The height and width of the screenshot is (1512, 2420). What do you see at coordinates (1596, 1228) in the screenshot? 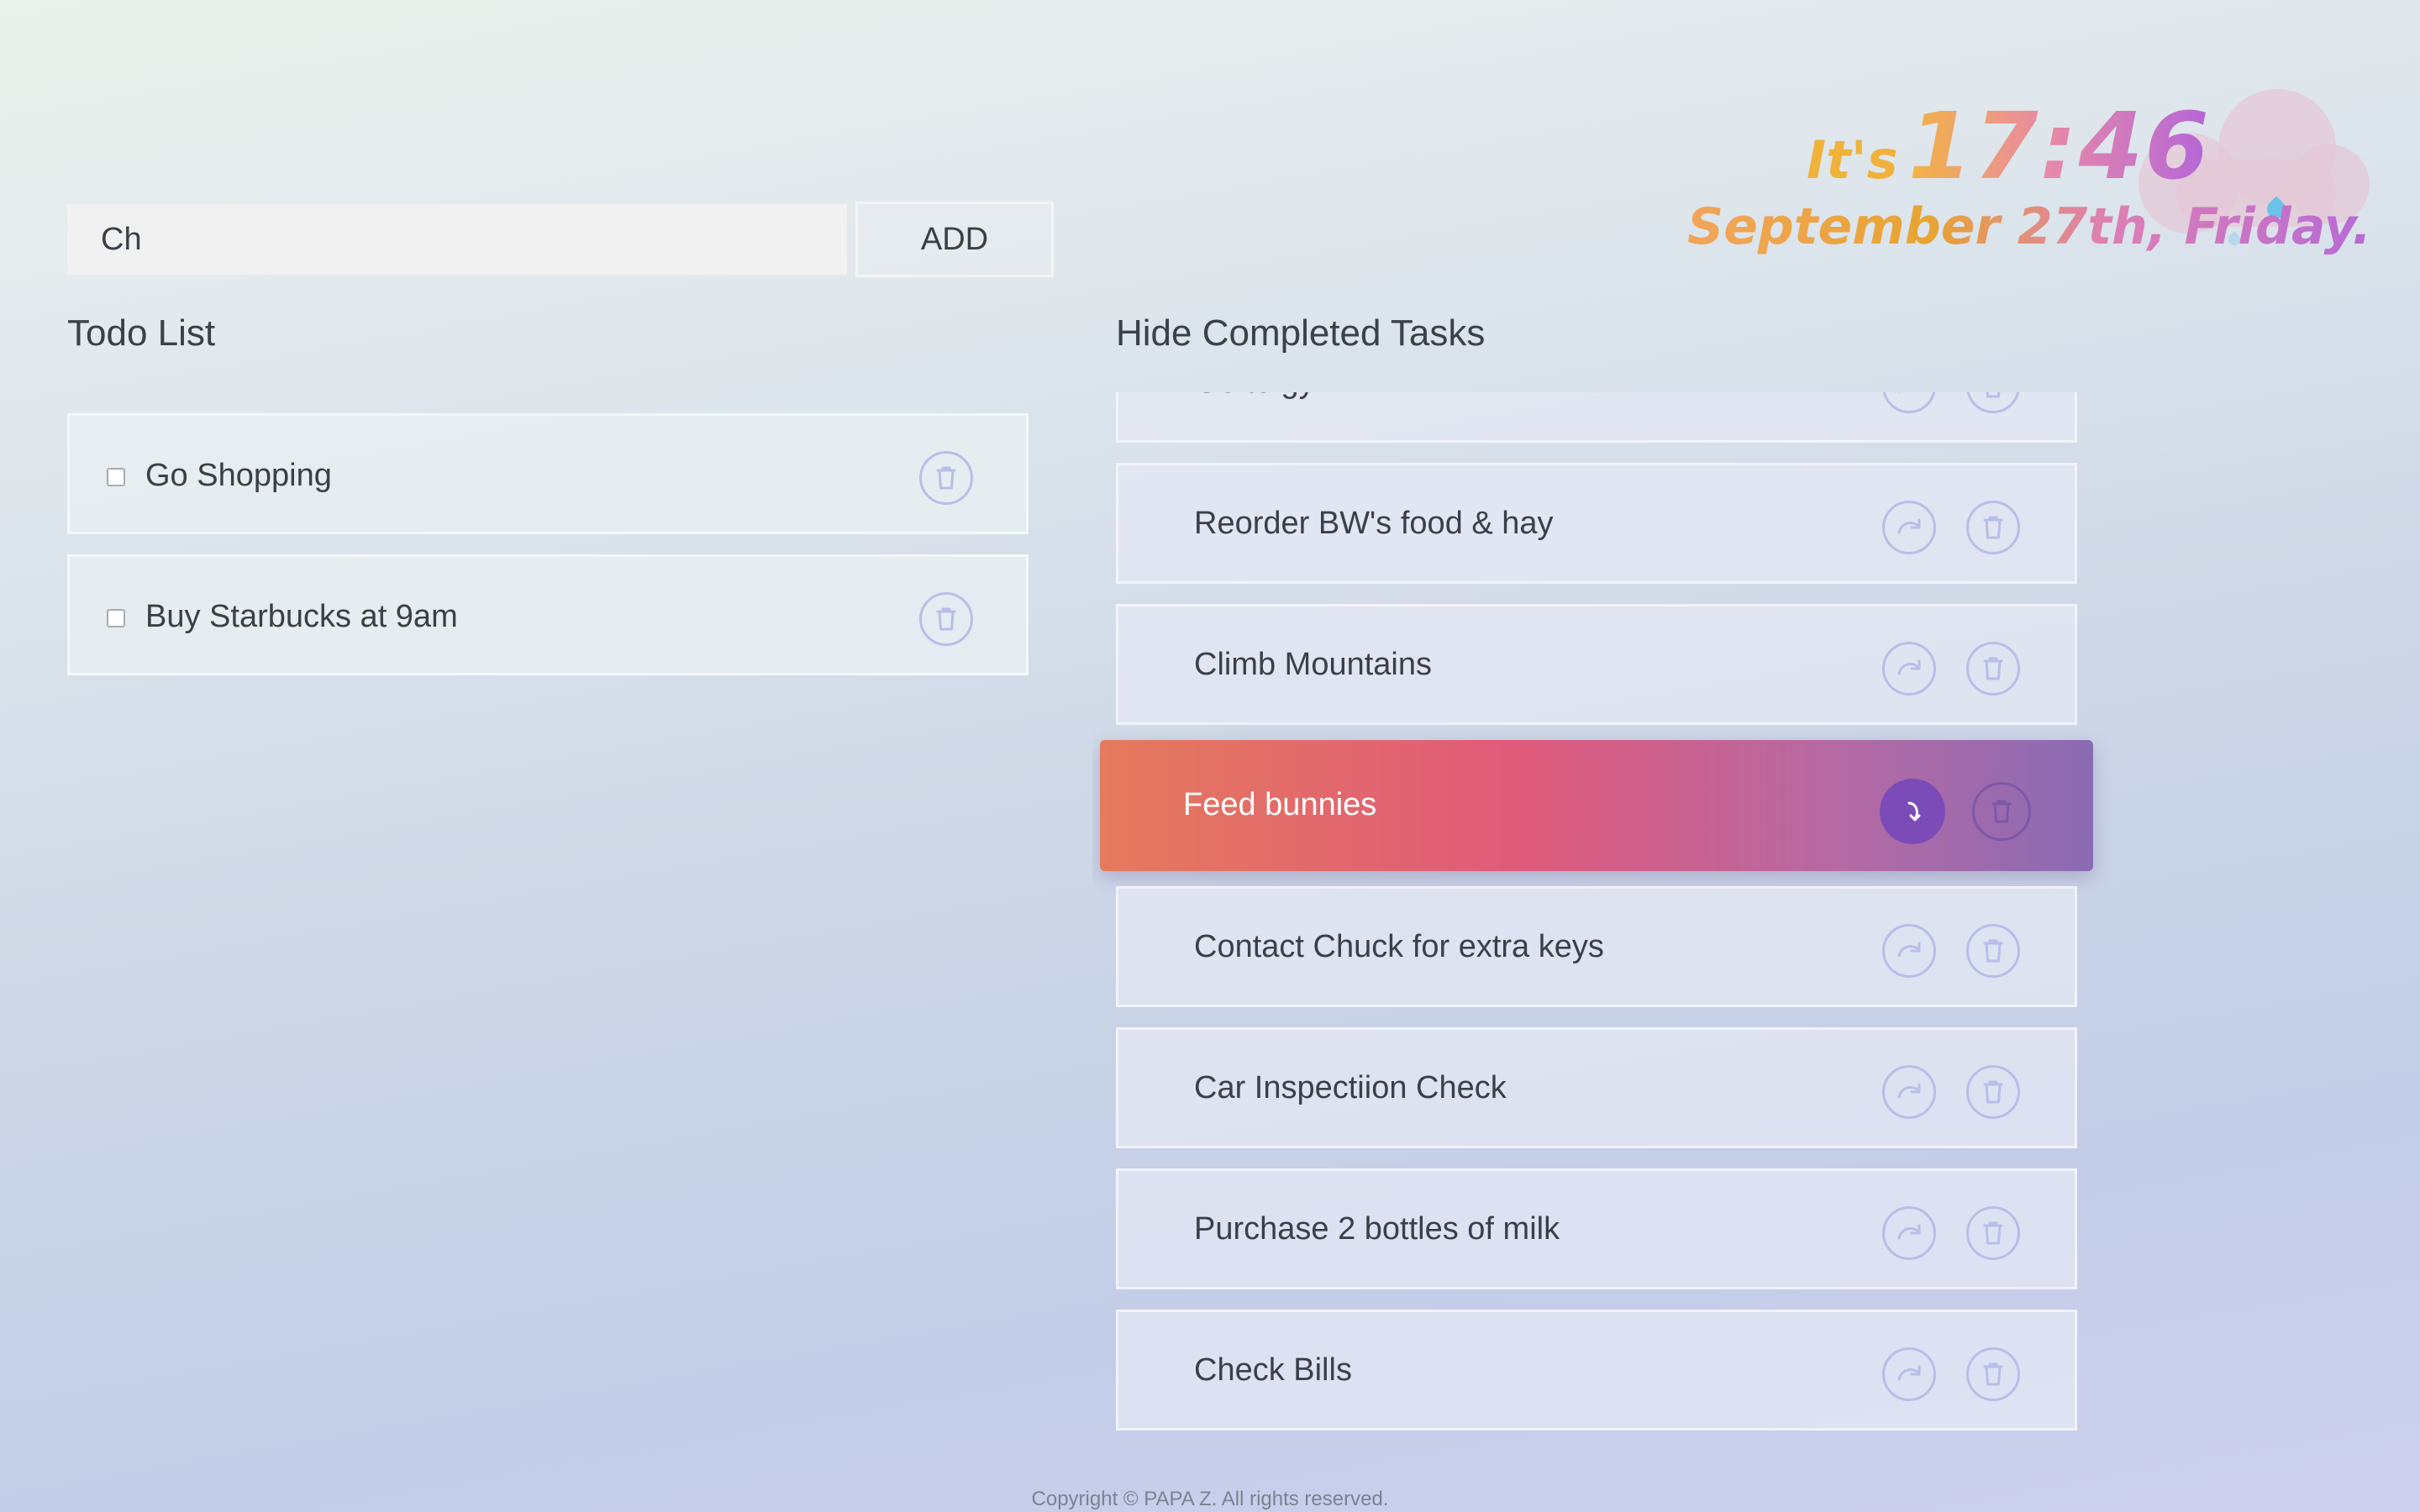
I see `completed-item: Purchase 2 bottles of milk` at bounding box center [1596, 1228].